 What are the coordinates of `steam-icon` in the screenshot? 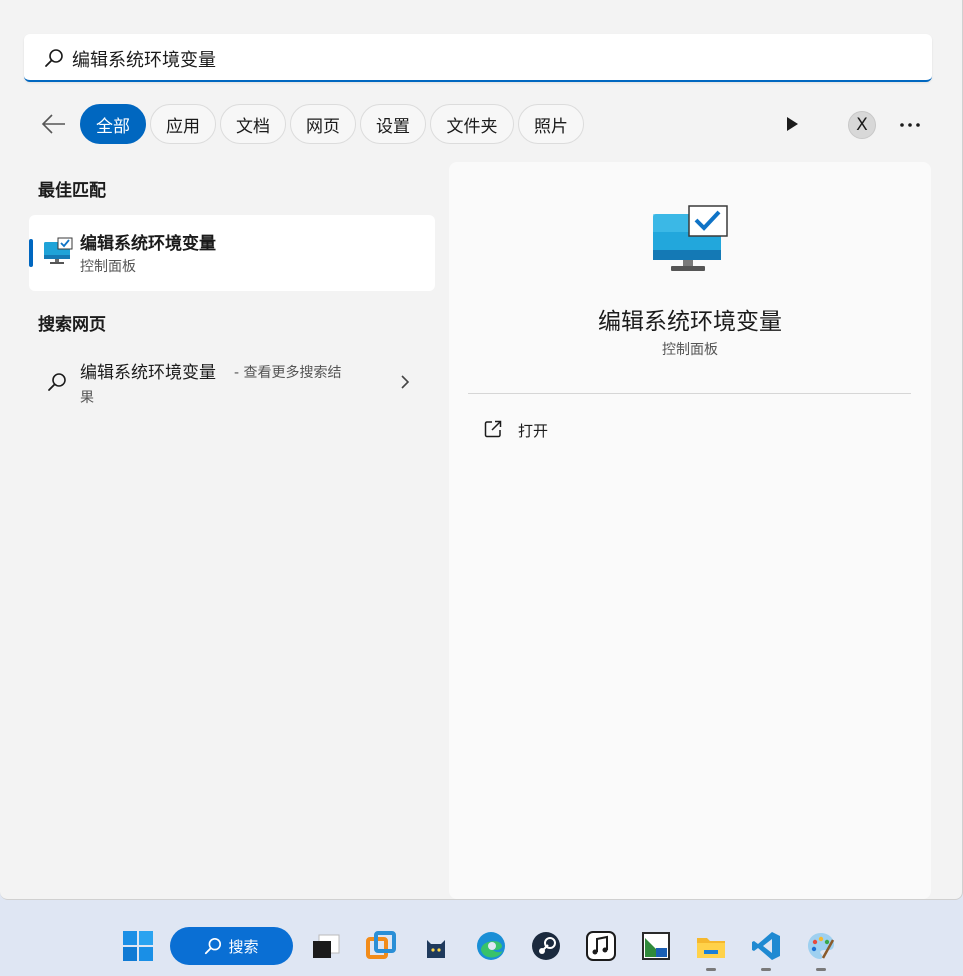 It's located at (546, 946).